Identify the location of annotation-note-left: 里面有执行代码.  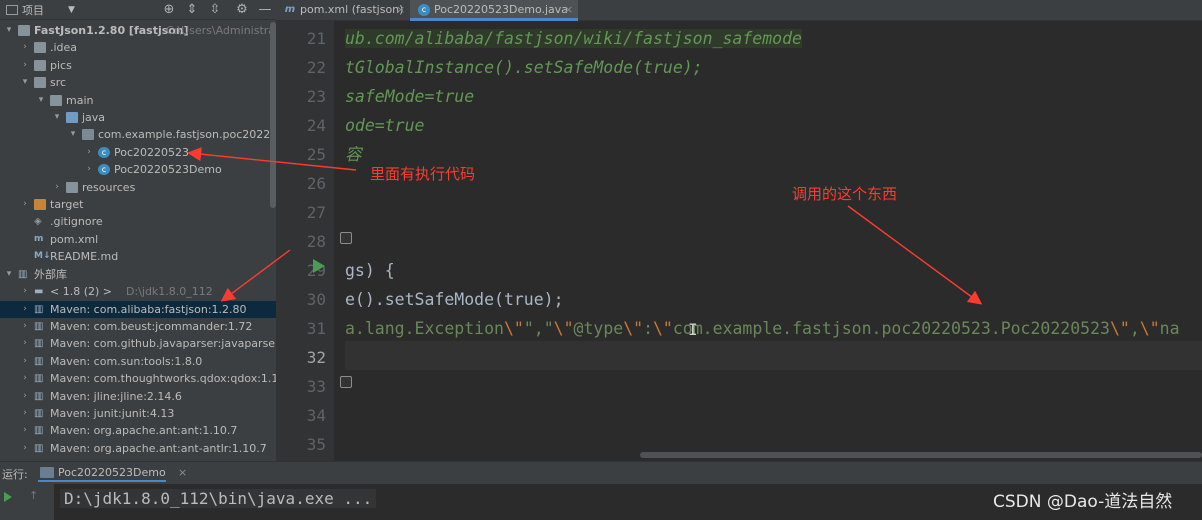
(423, 174).